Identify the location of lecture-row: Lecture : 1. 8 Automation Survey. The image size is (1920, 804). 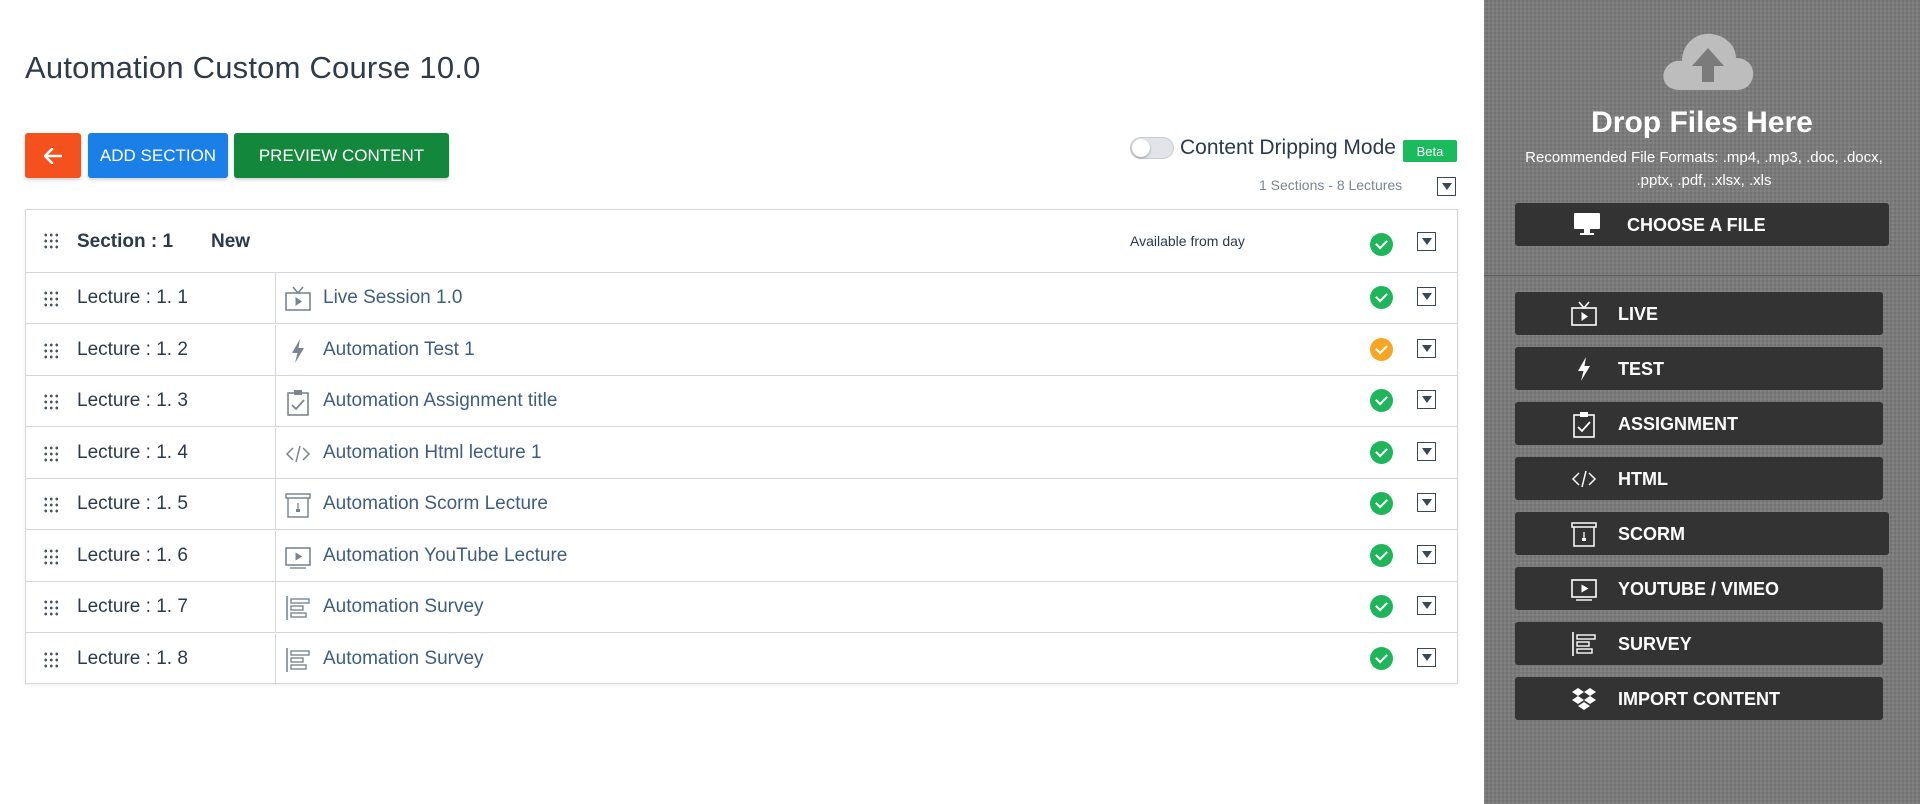
(741, 659).